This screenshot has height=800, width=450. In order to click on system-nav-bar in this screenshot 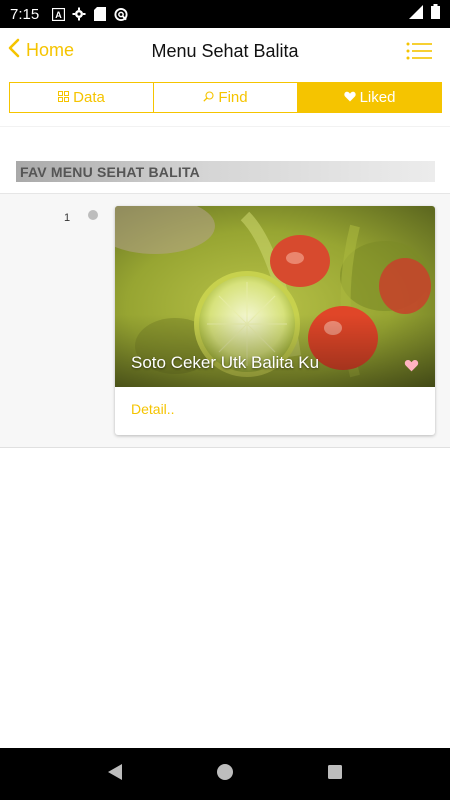, I will do `click(225, 774)`.